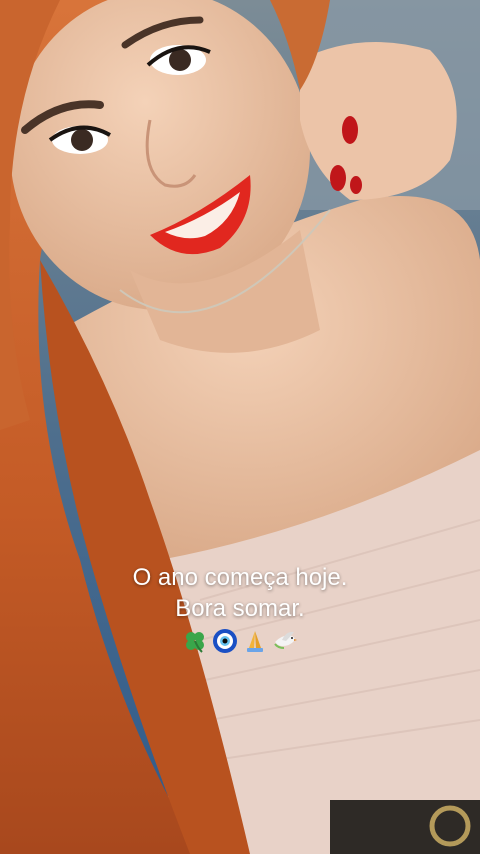 This screenshot has width=480, height=854. What do you see at coordinates (240, 641) in the screenshot?
I see `emoji-row` at bounding box center [240, 641].